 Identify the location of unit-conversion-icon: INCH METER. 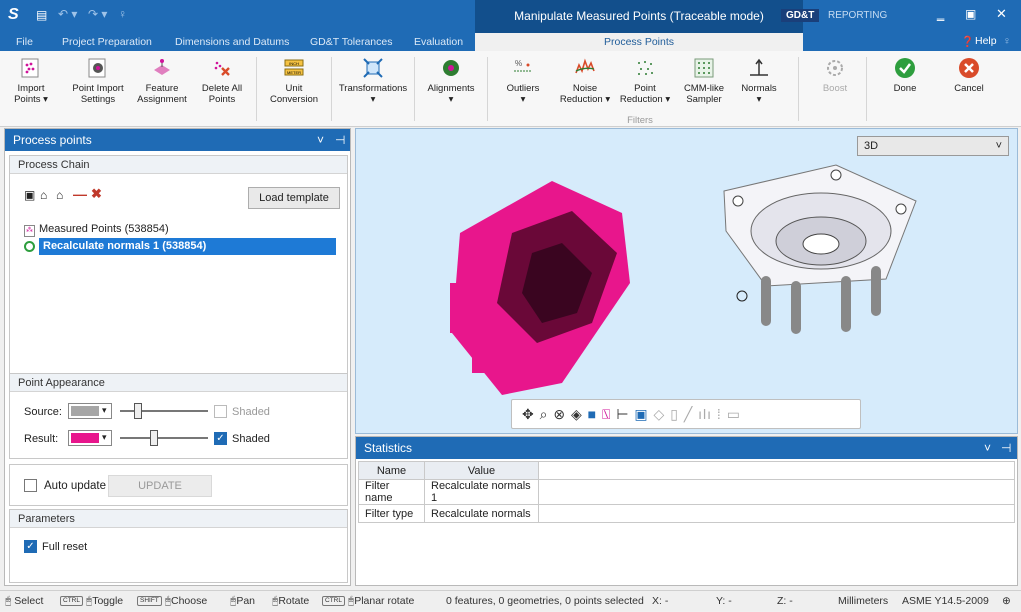
(294, 67).